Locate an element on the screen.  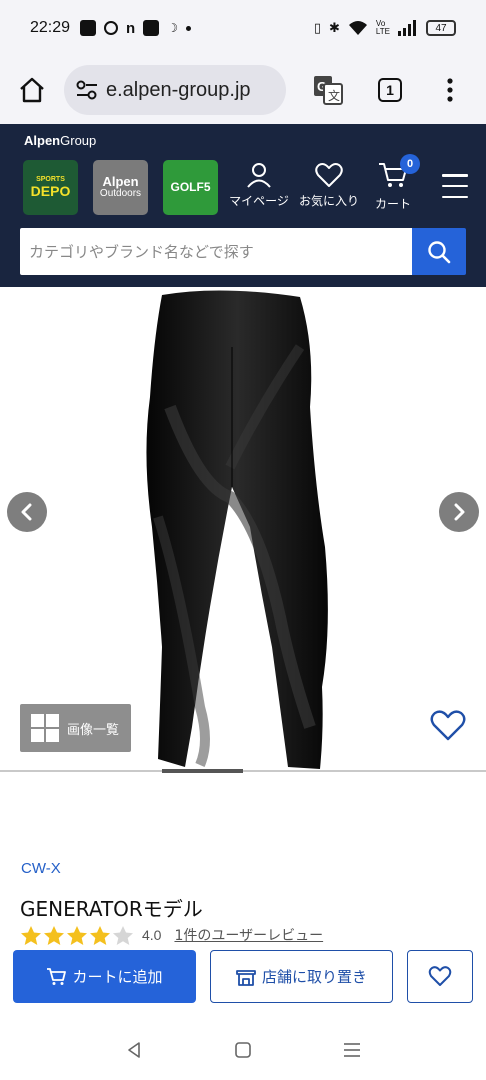
add-to-cart-button: カートに追加 is located at coordinates (104, 976).